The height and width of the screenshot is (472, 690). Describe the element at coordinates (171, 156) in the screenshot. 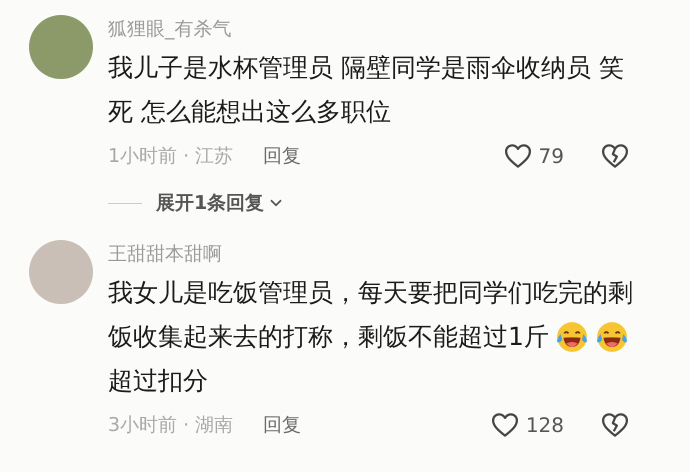

I see `timestamp-location: 1小时前 · 江苏` at that location.